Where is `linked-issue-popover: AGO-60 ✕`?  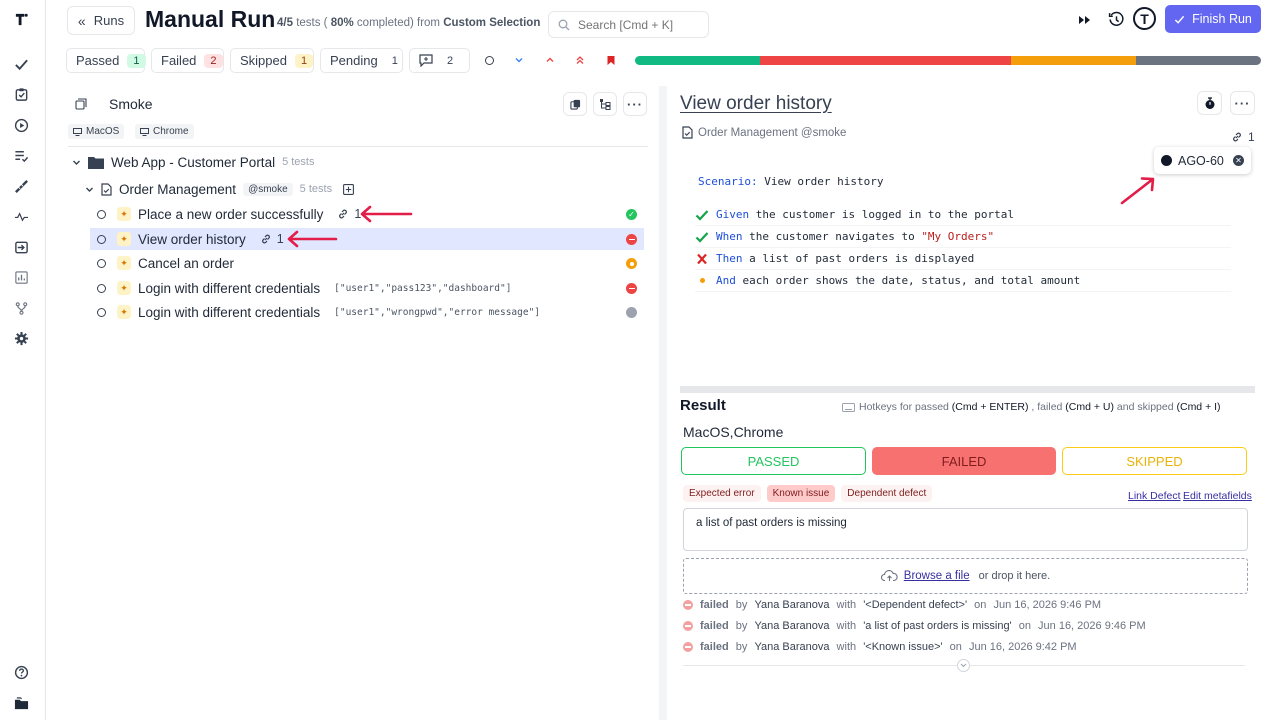 linked-issue-popover: AGO-60 ✕ is located at coordinates (1202, 160).